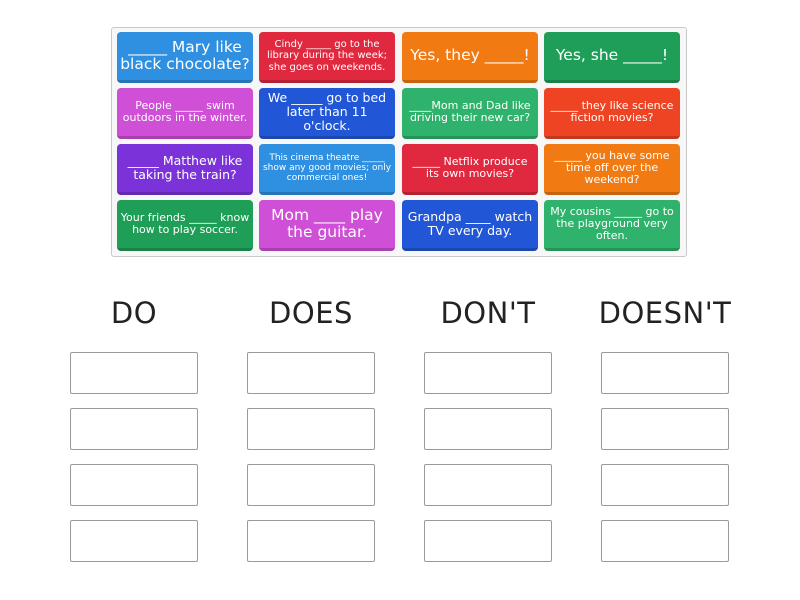  What do you see at coordinates (470, 167) in the screenshot?
I see `card-text: _____ Netflix produce its own movies?` at bounding box center [470, 167].